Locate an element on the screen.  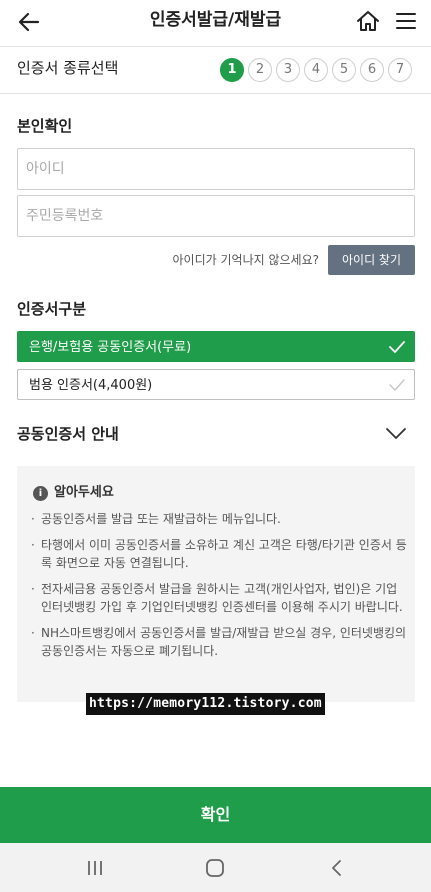
cert-option-label: 은행/보험용 공동인증서(무료) is located at coordinates (110, 347).